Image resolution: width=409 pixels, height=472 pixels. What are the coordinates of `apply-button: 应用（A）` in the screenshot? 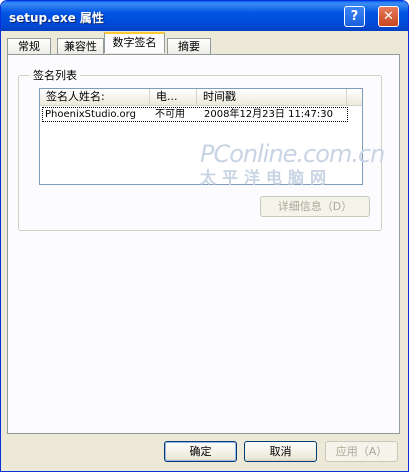 It's located at (361, 451).